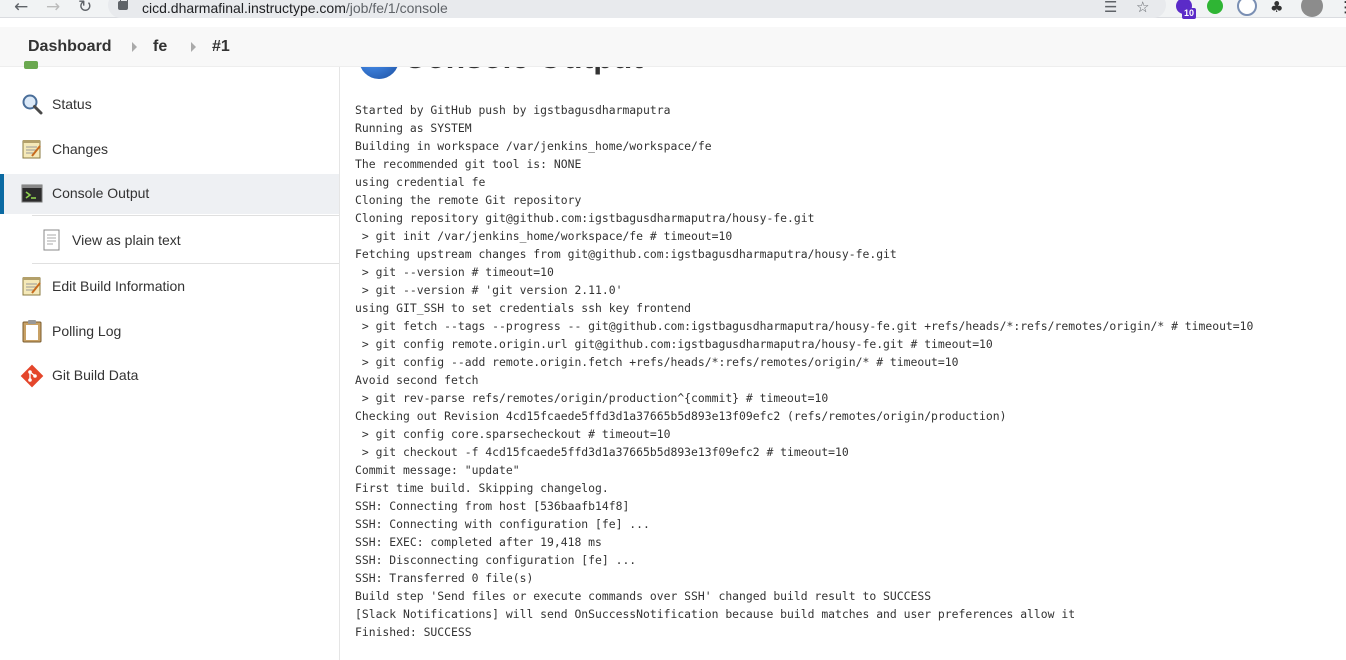 The width and height of the screenshot is (1346, 660). I want to click on magnifier-icon, so click(32, 104).